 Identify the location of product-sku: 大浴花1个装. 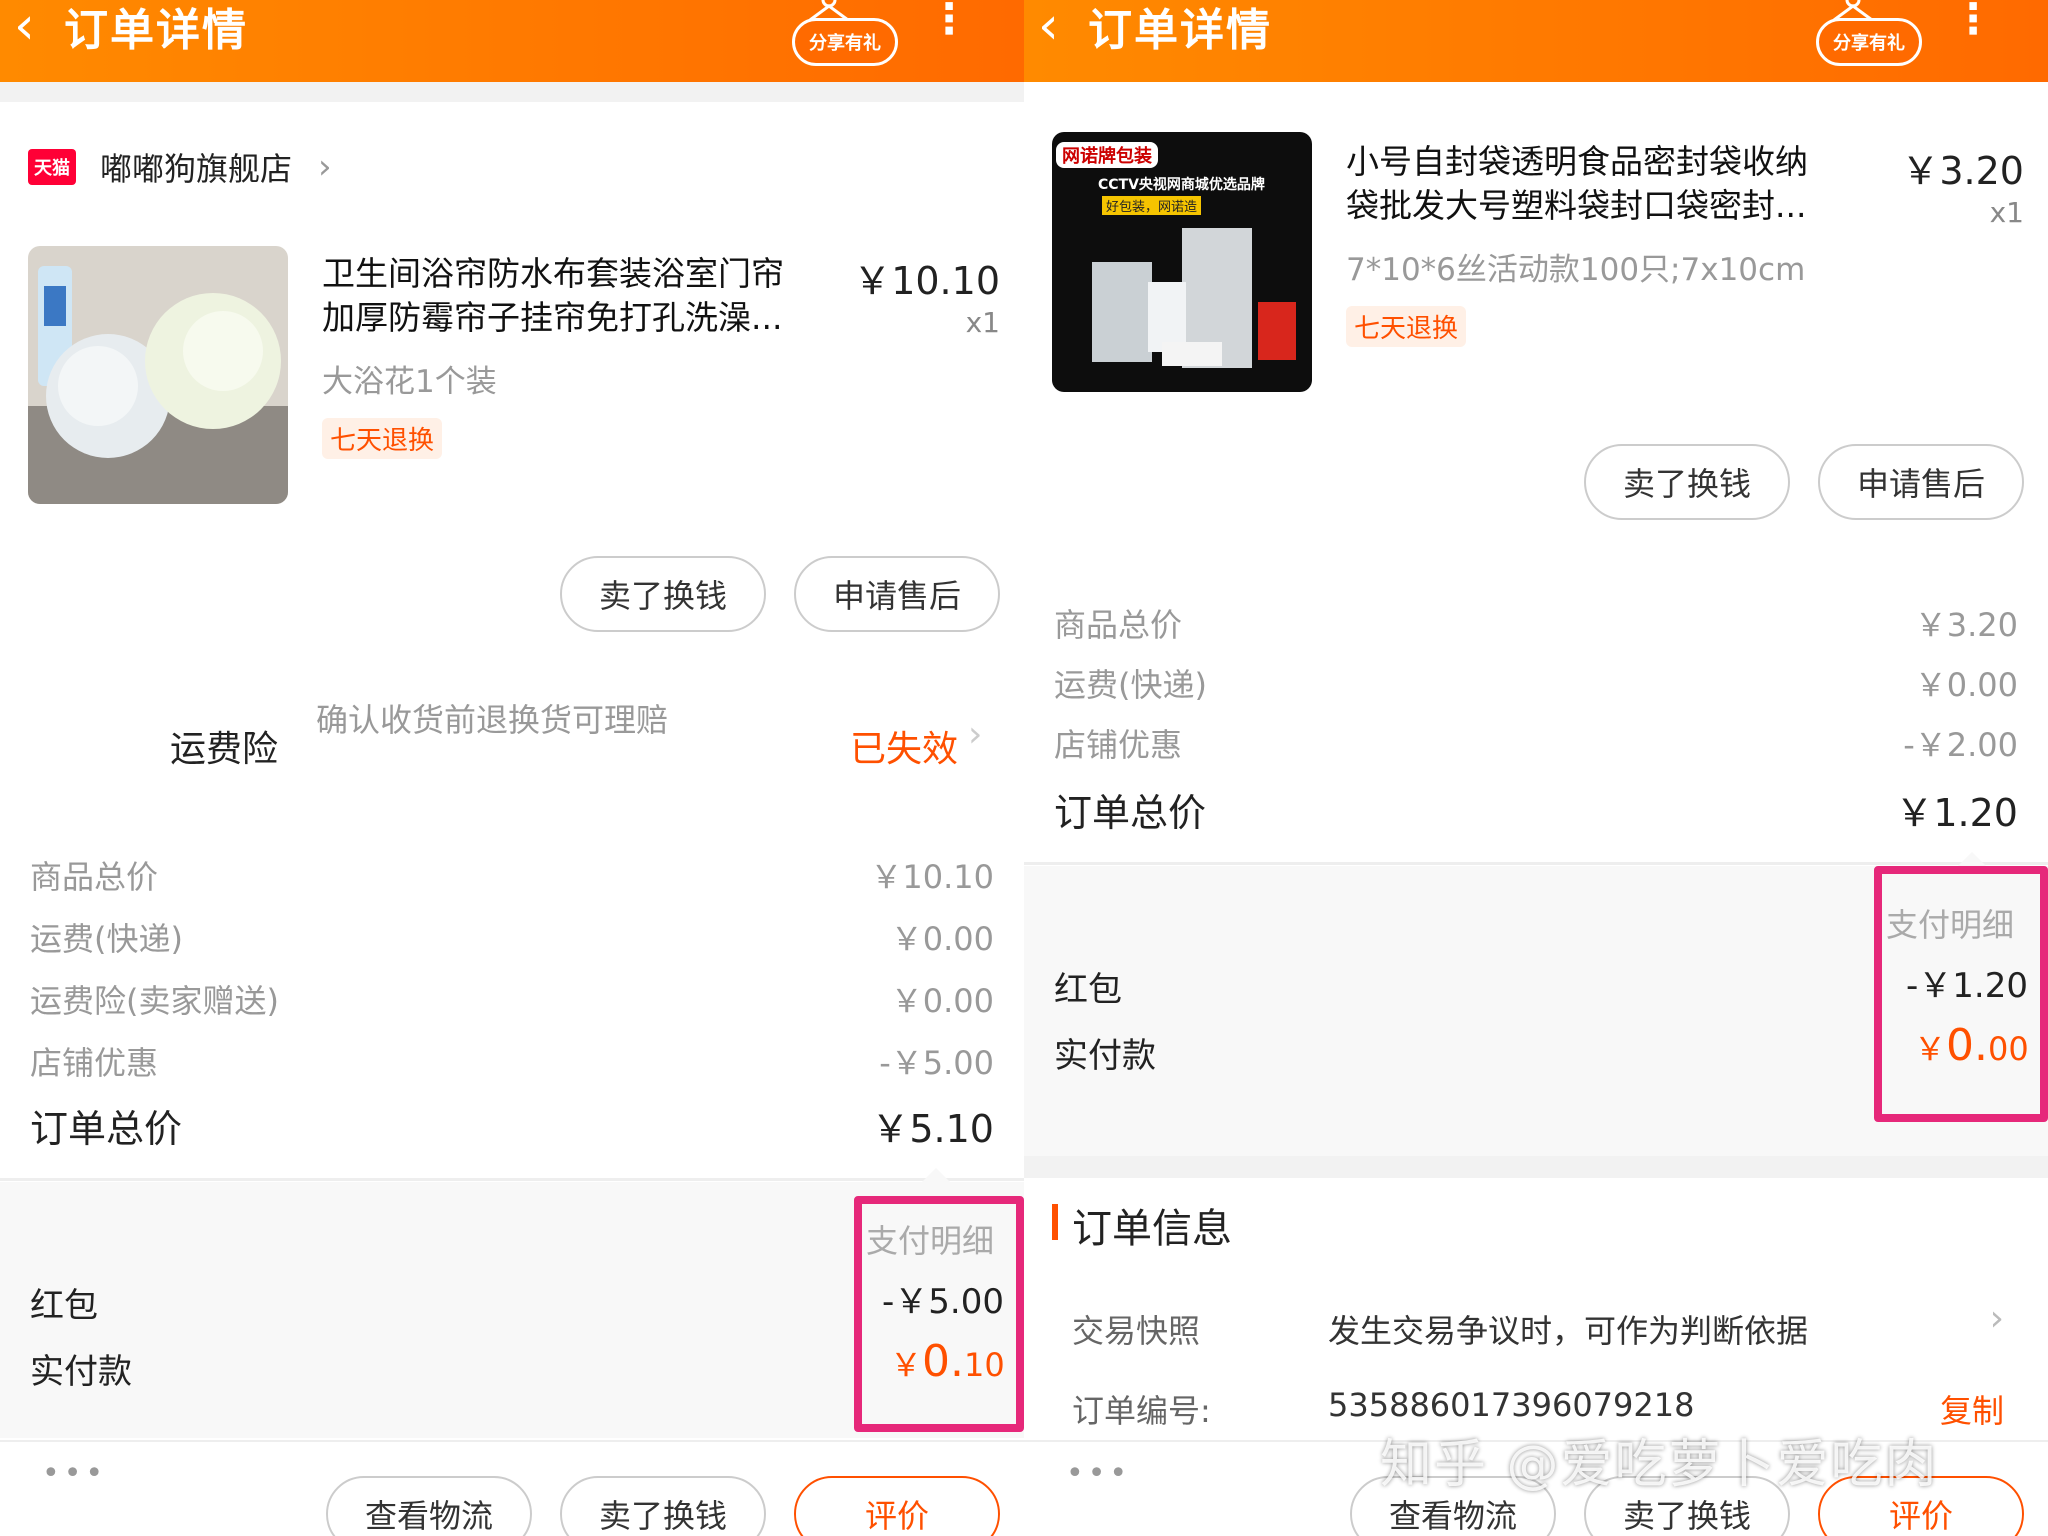
(409, 382).